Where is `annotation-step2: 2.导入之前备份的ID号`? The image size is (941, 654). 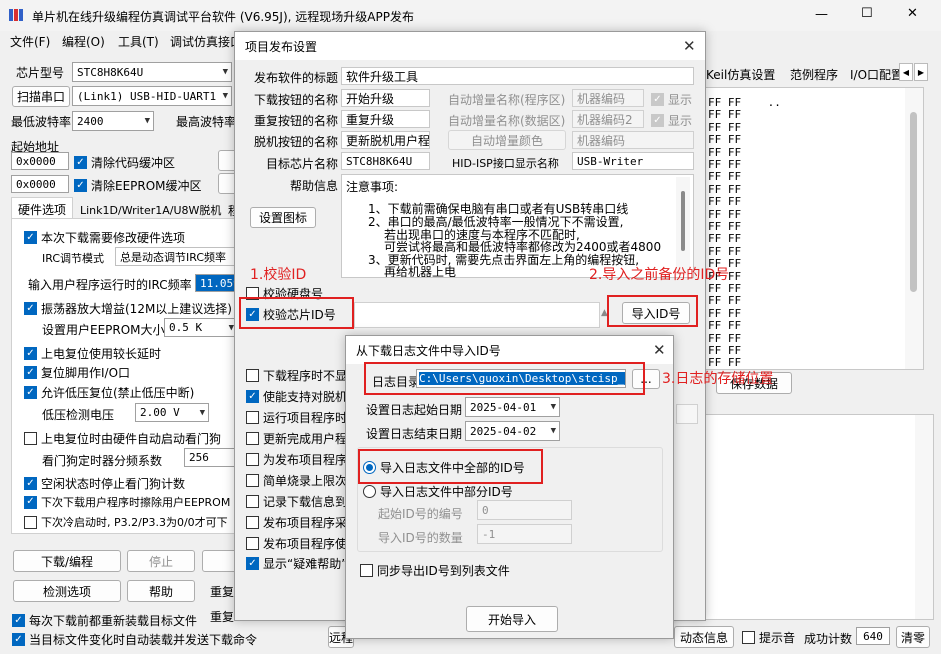 annotation-step2: 2.导入之前备份的ID号 is located at coordinates (659, 275).